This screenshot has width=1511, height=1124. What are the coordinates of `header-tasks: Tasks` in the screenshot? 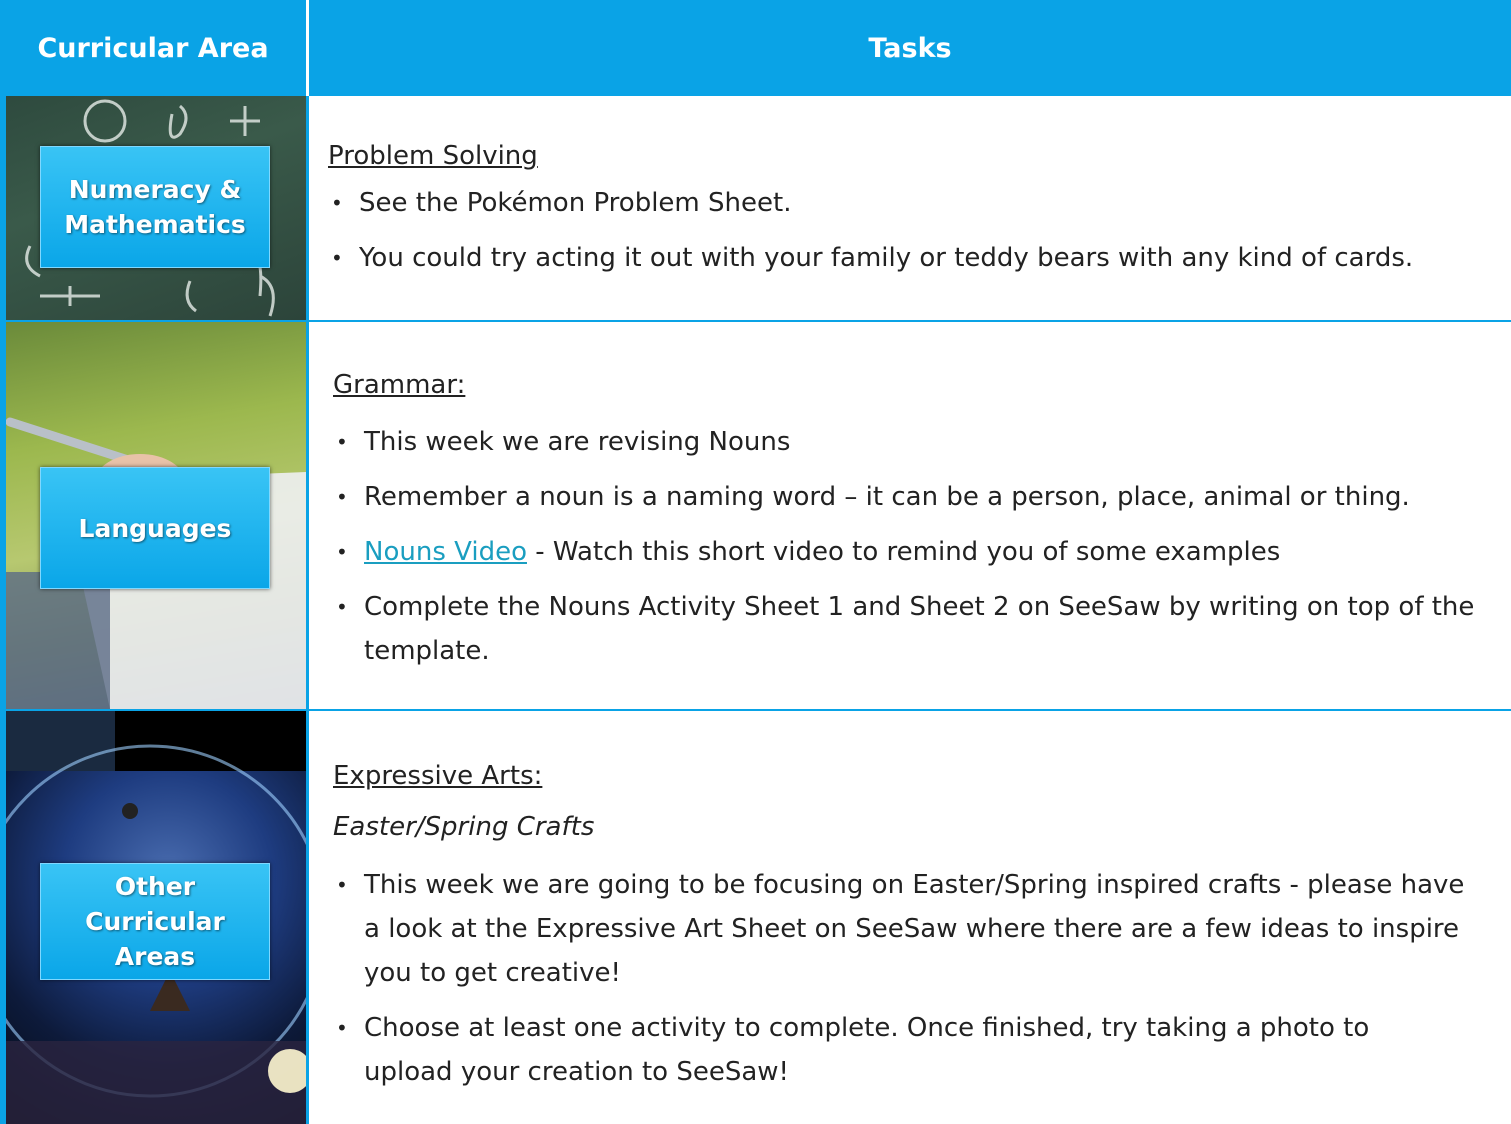 It's located at (910, 48).